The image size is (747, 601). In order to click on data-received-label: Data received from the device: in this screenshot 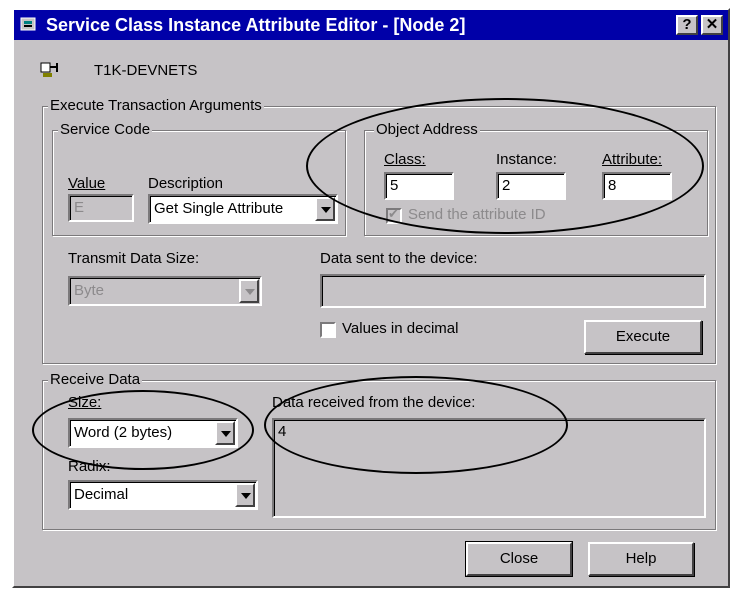, I will do `click(374, 402)`.